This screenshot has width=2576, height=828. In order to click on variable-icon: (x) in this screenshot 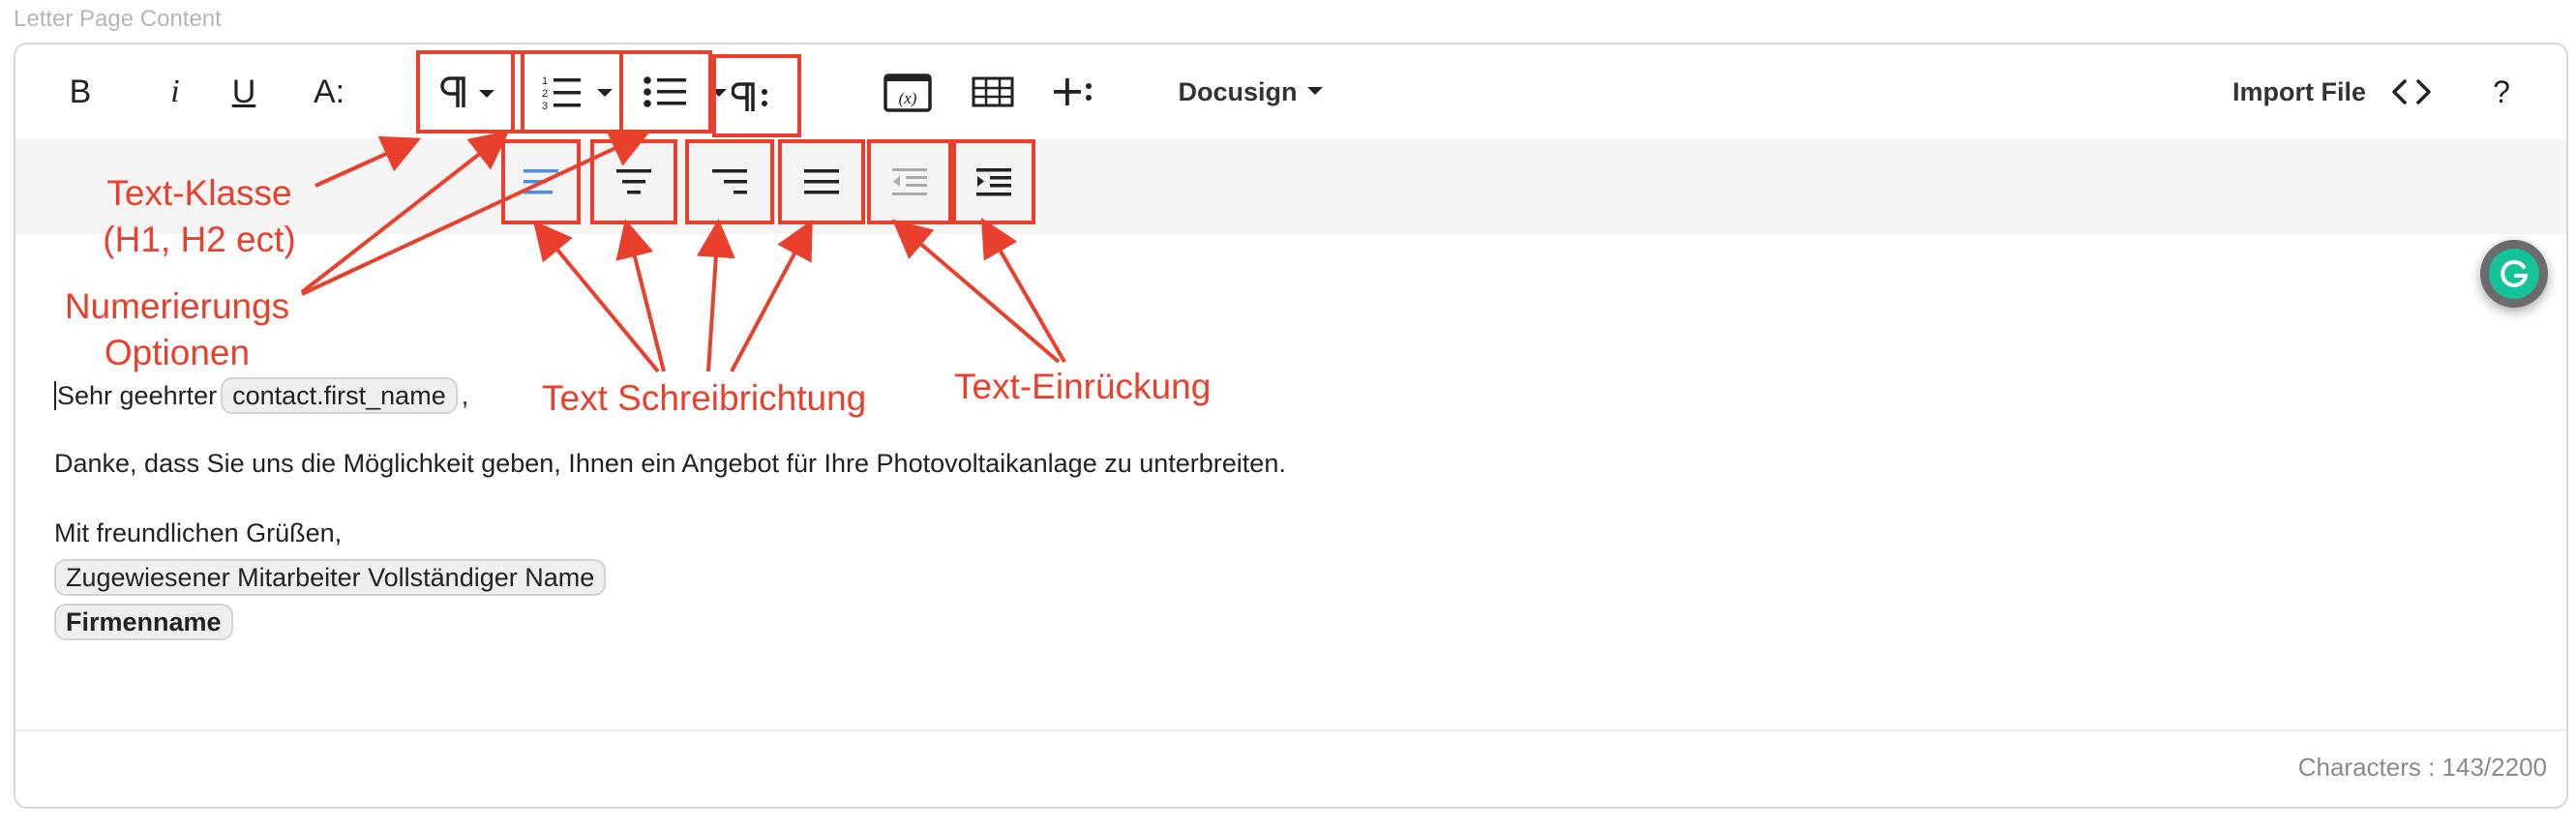, I will do `click(908, 93)`.